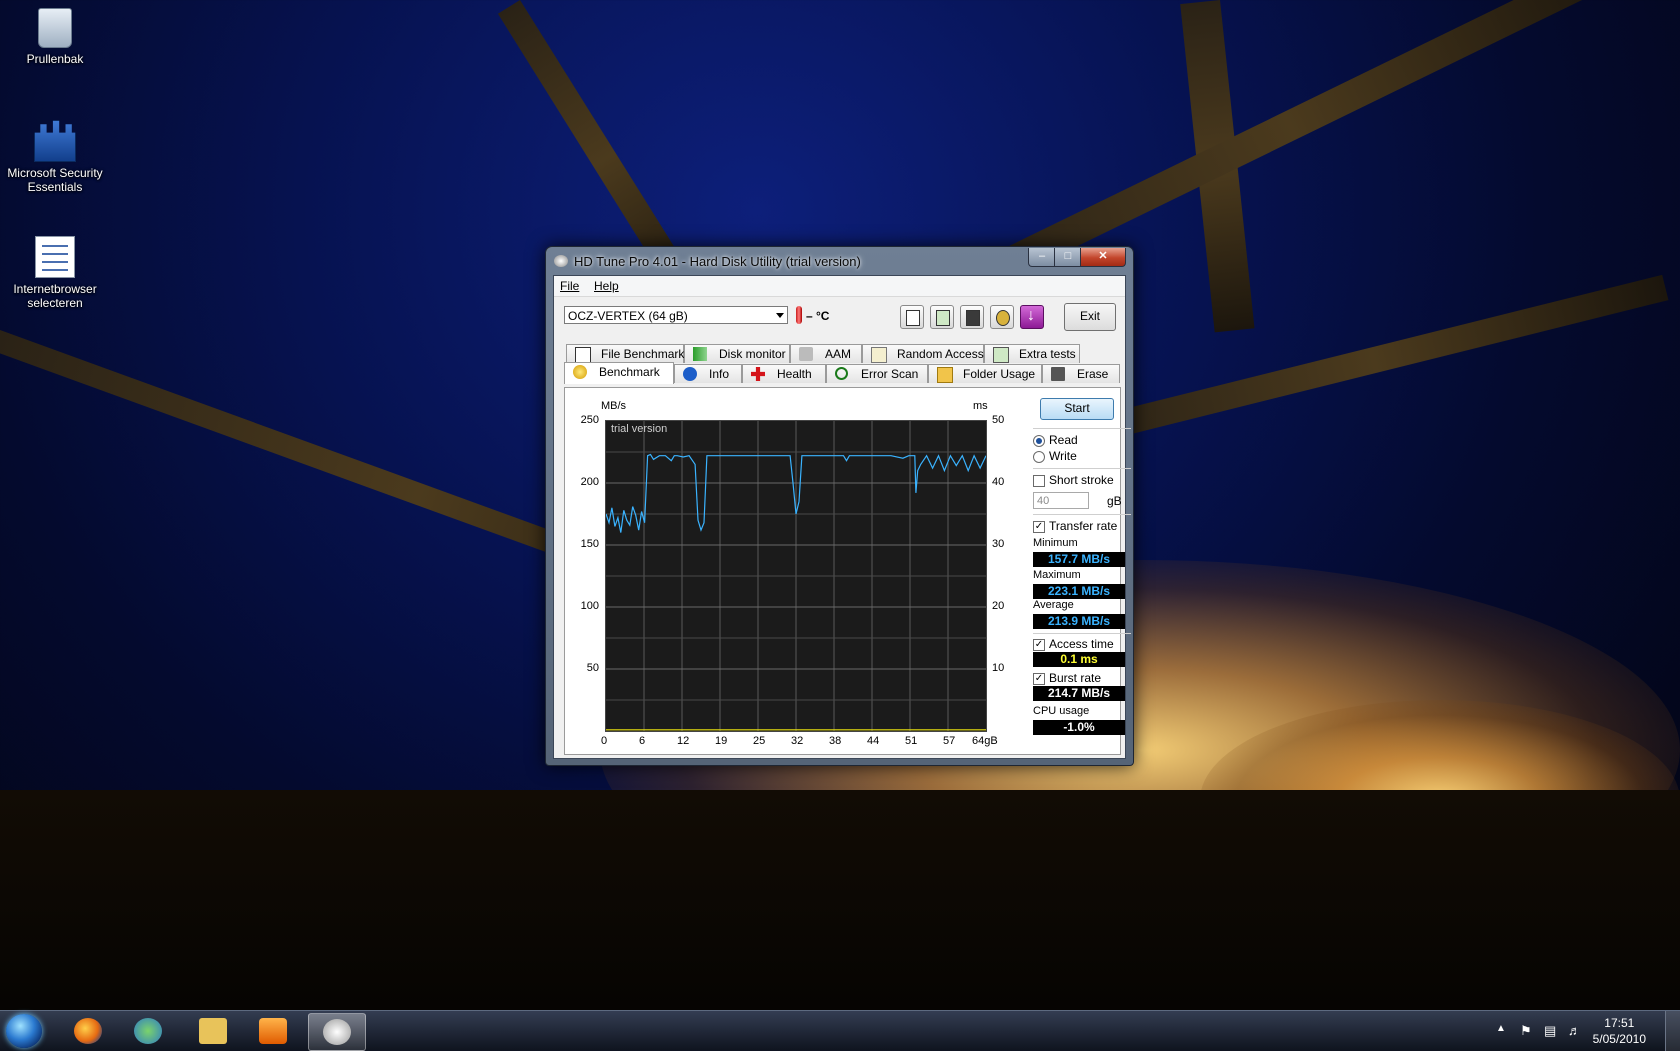 The height and width of the screenshot is (1051, 1680). What do you see at coordinates (923, 353) in the screenshot?
I see `tab-random-access: Random Access` at bounding box center [923, 353].